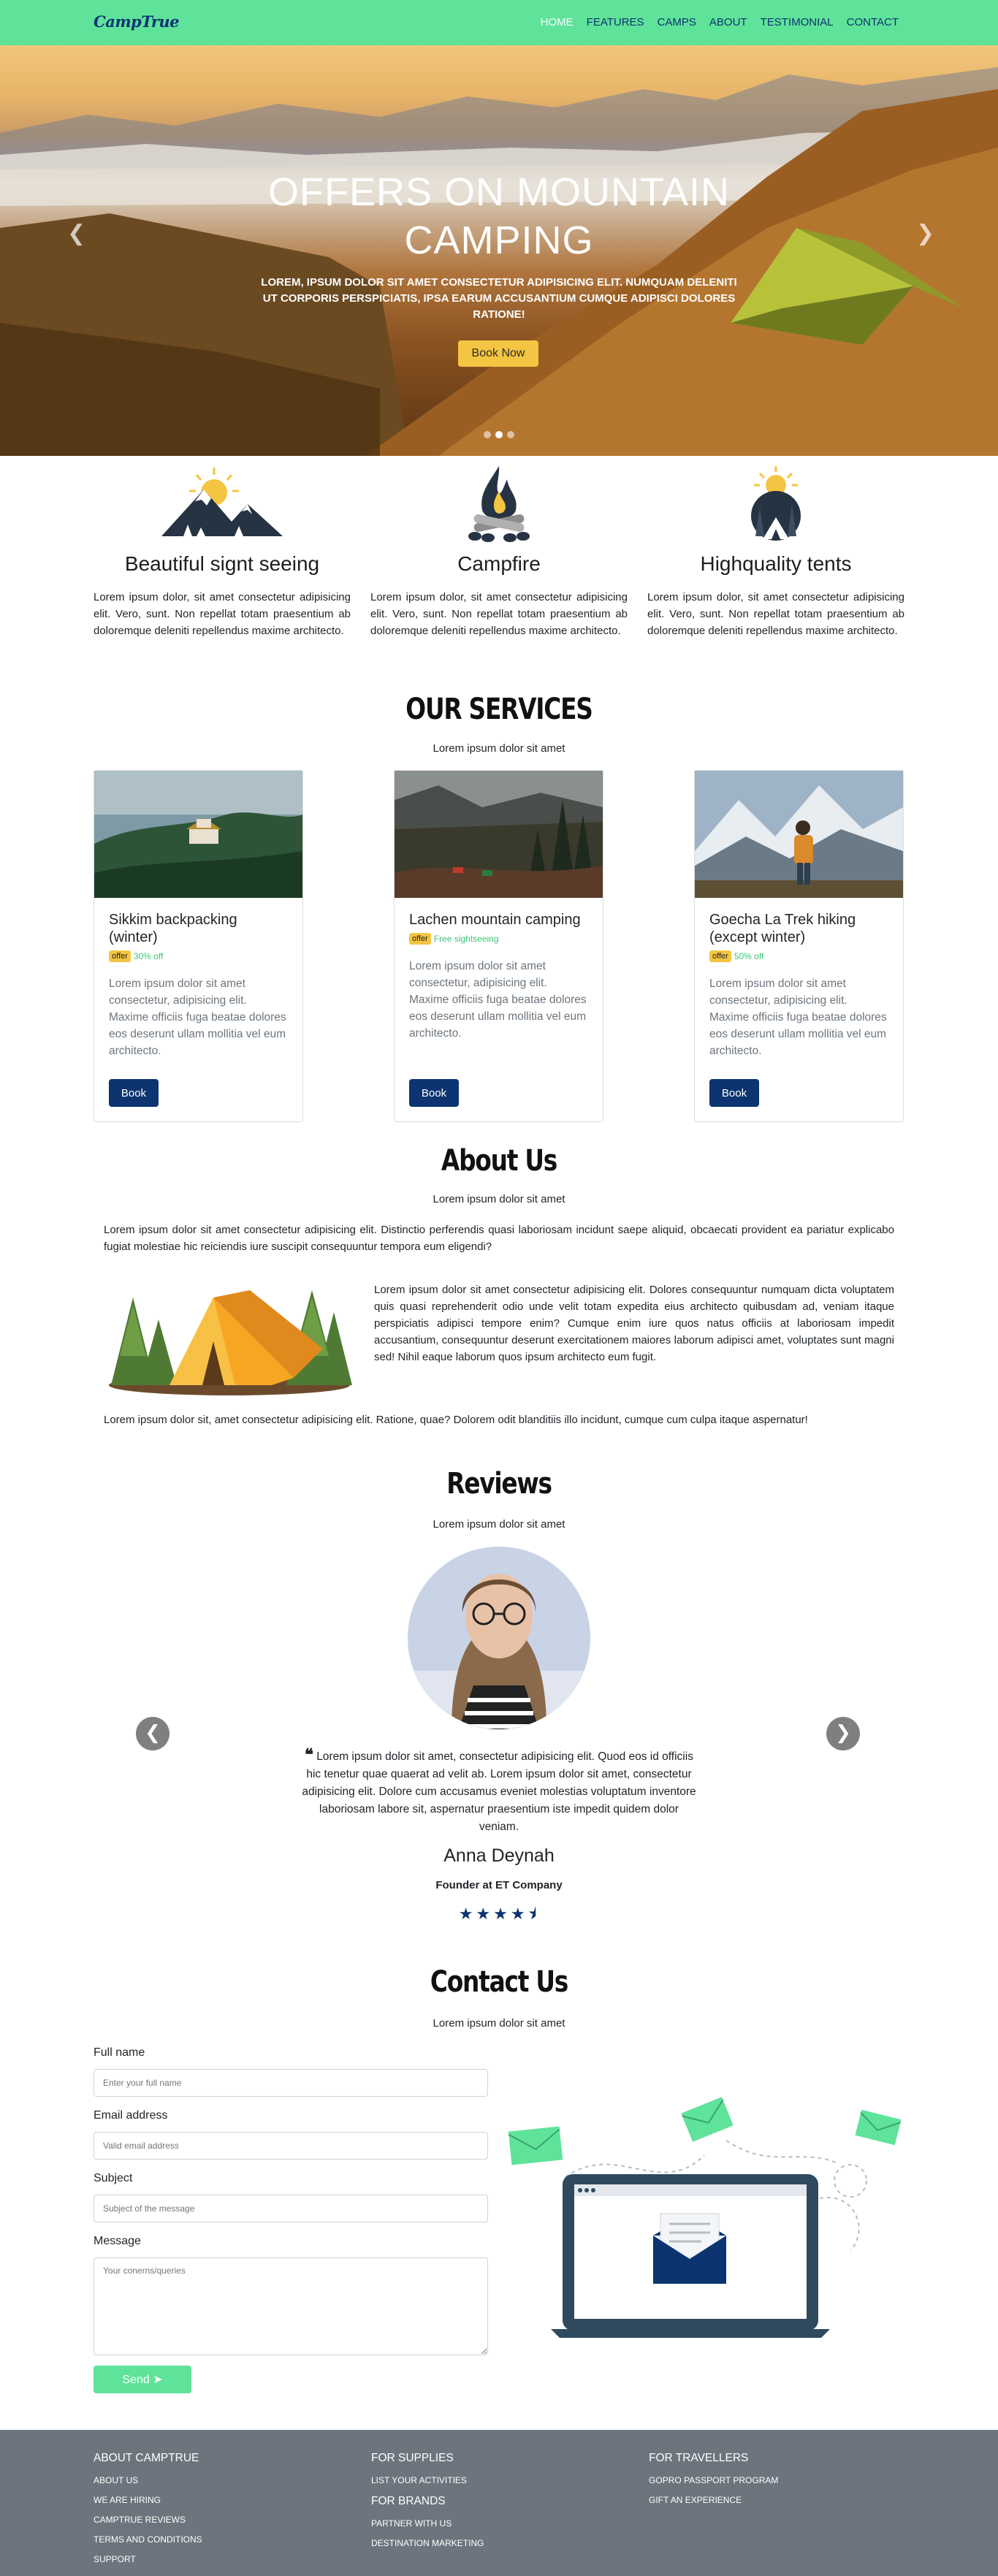  I want to click on footer-link-gopro: GOPRO PASSPORT PROGRAM, so click(713, 2480).